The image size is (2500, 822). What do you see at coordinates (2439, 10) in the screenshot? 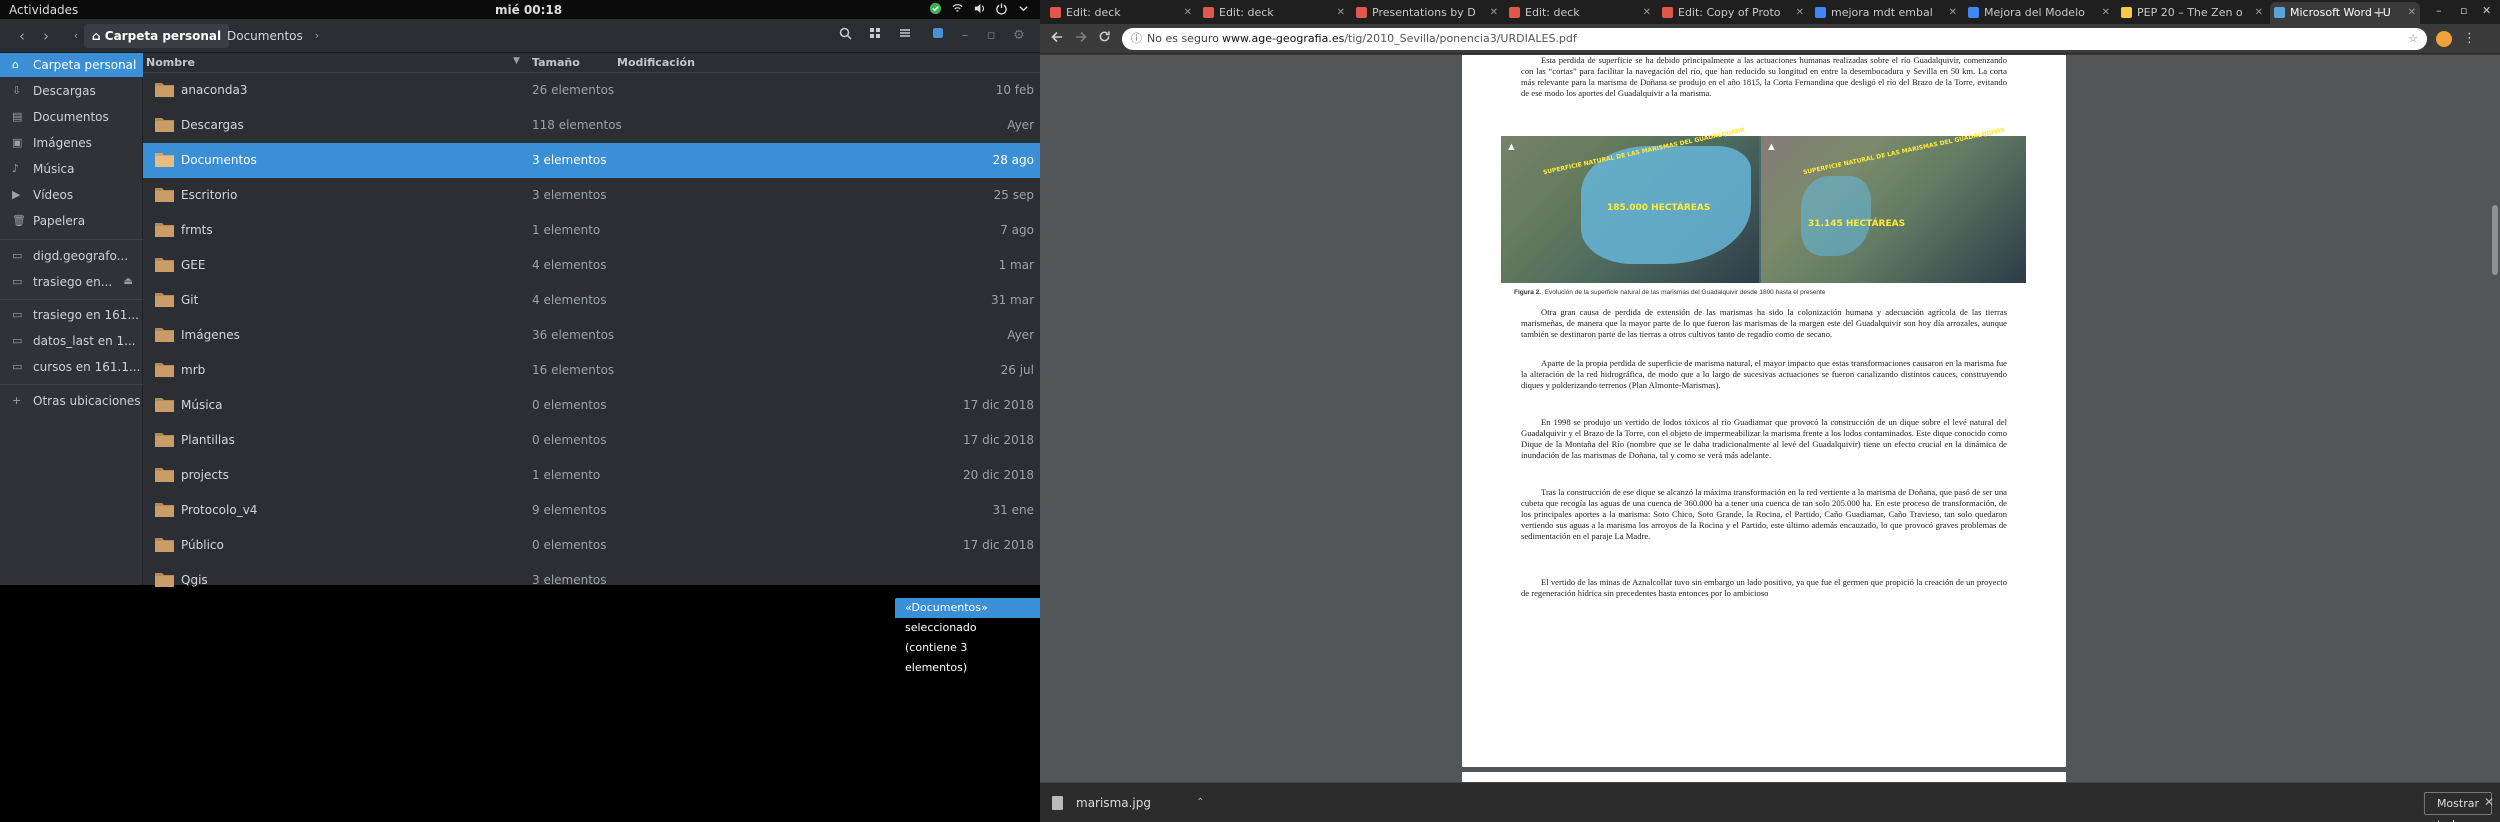
I see `minimize-window-button: –` at bounding box center [2439, 10].